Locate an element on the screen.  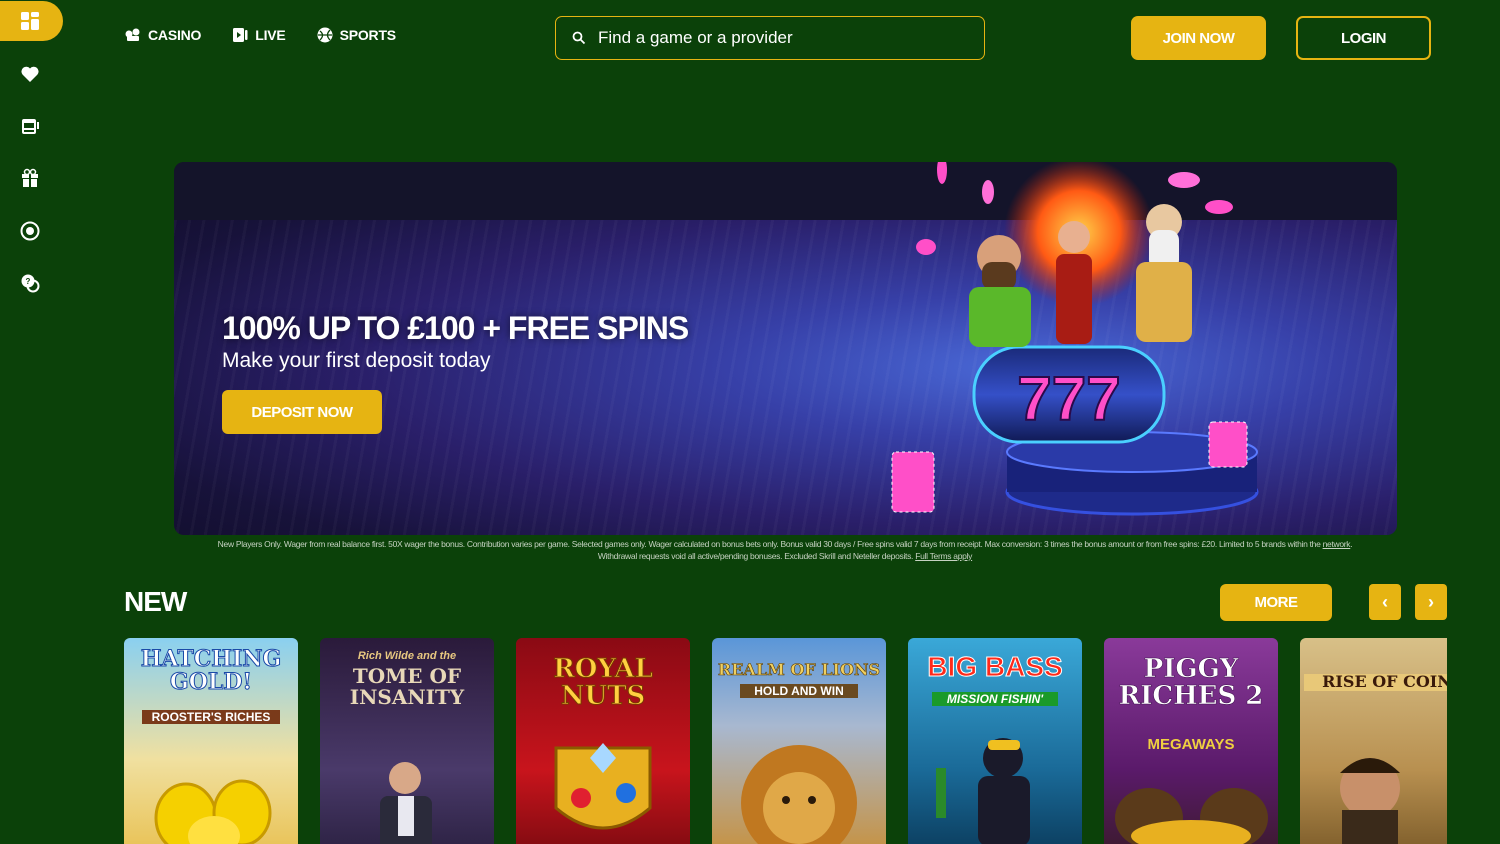
game-subtitle: Rich Wilde and the is located at coordinates (407, 656).